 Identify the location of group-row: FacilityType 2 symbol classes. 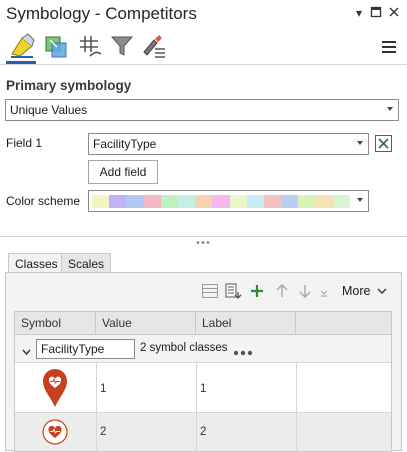
(203, 349).